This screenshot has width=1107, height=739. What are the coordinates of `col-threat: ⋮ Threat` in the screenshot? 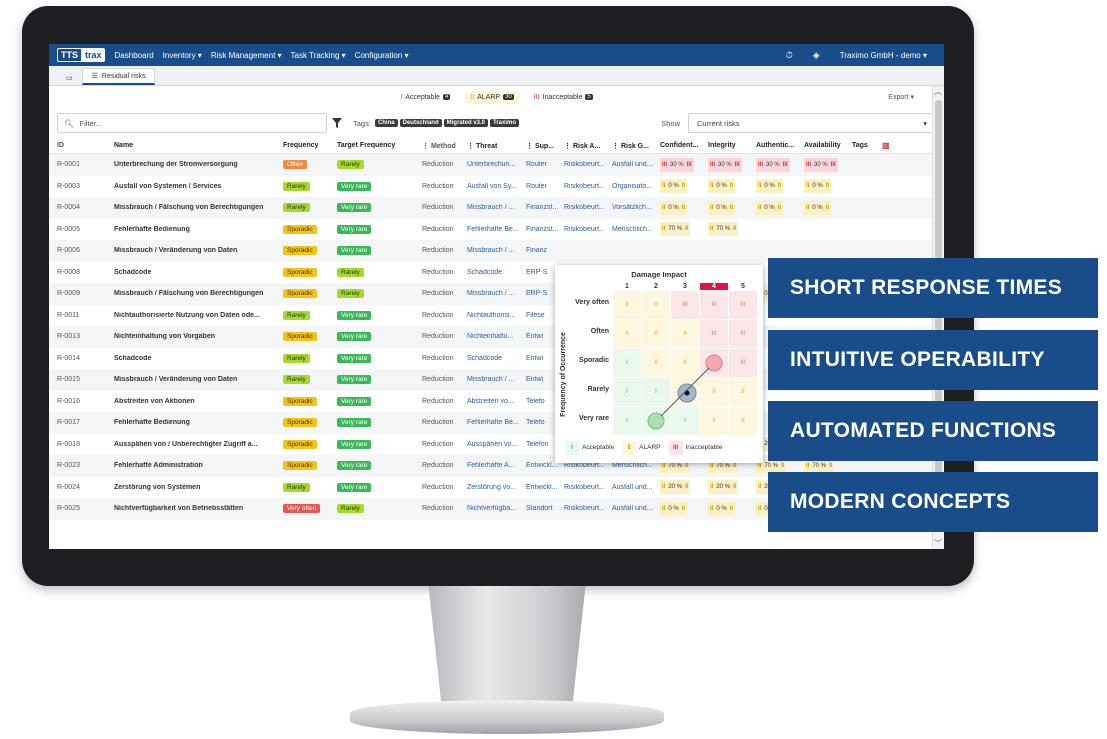 It's located at (496, 146).